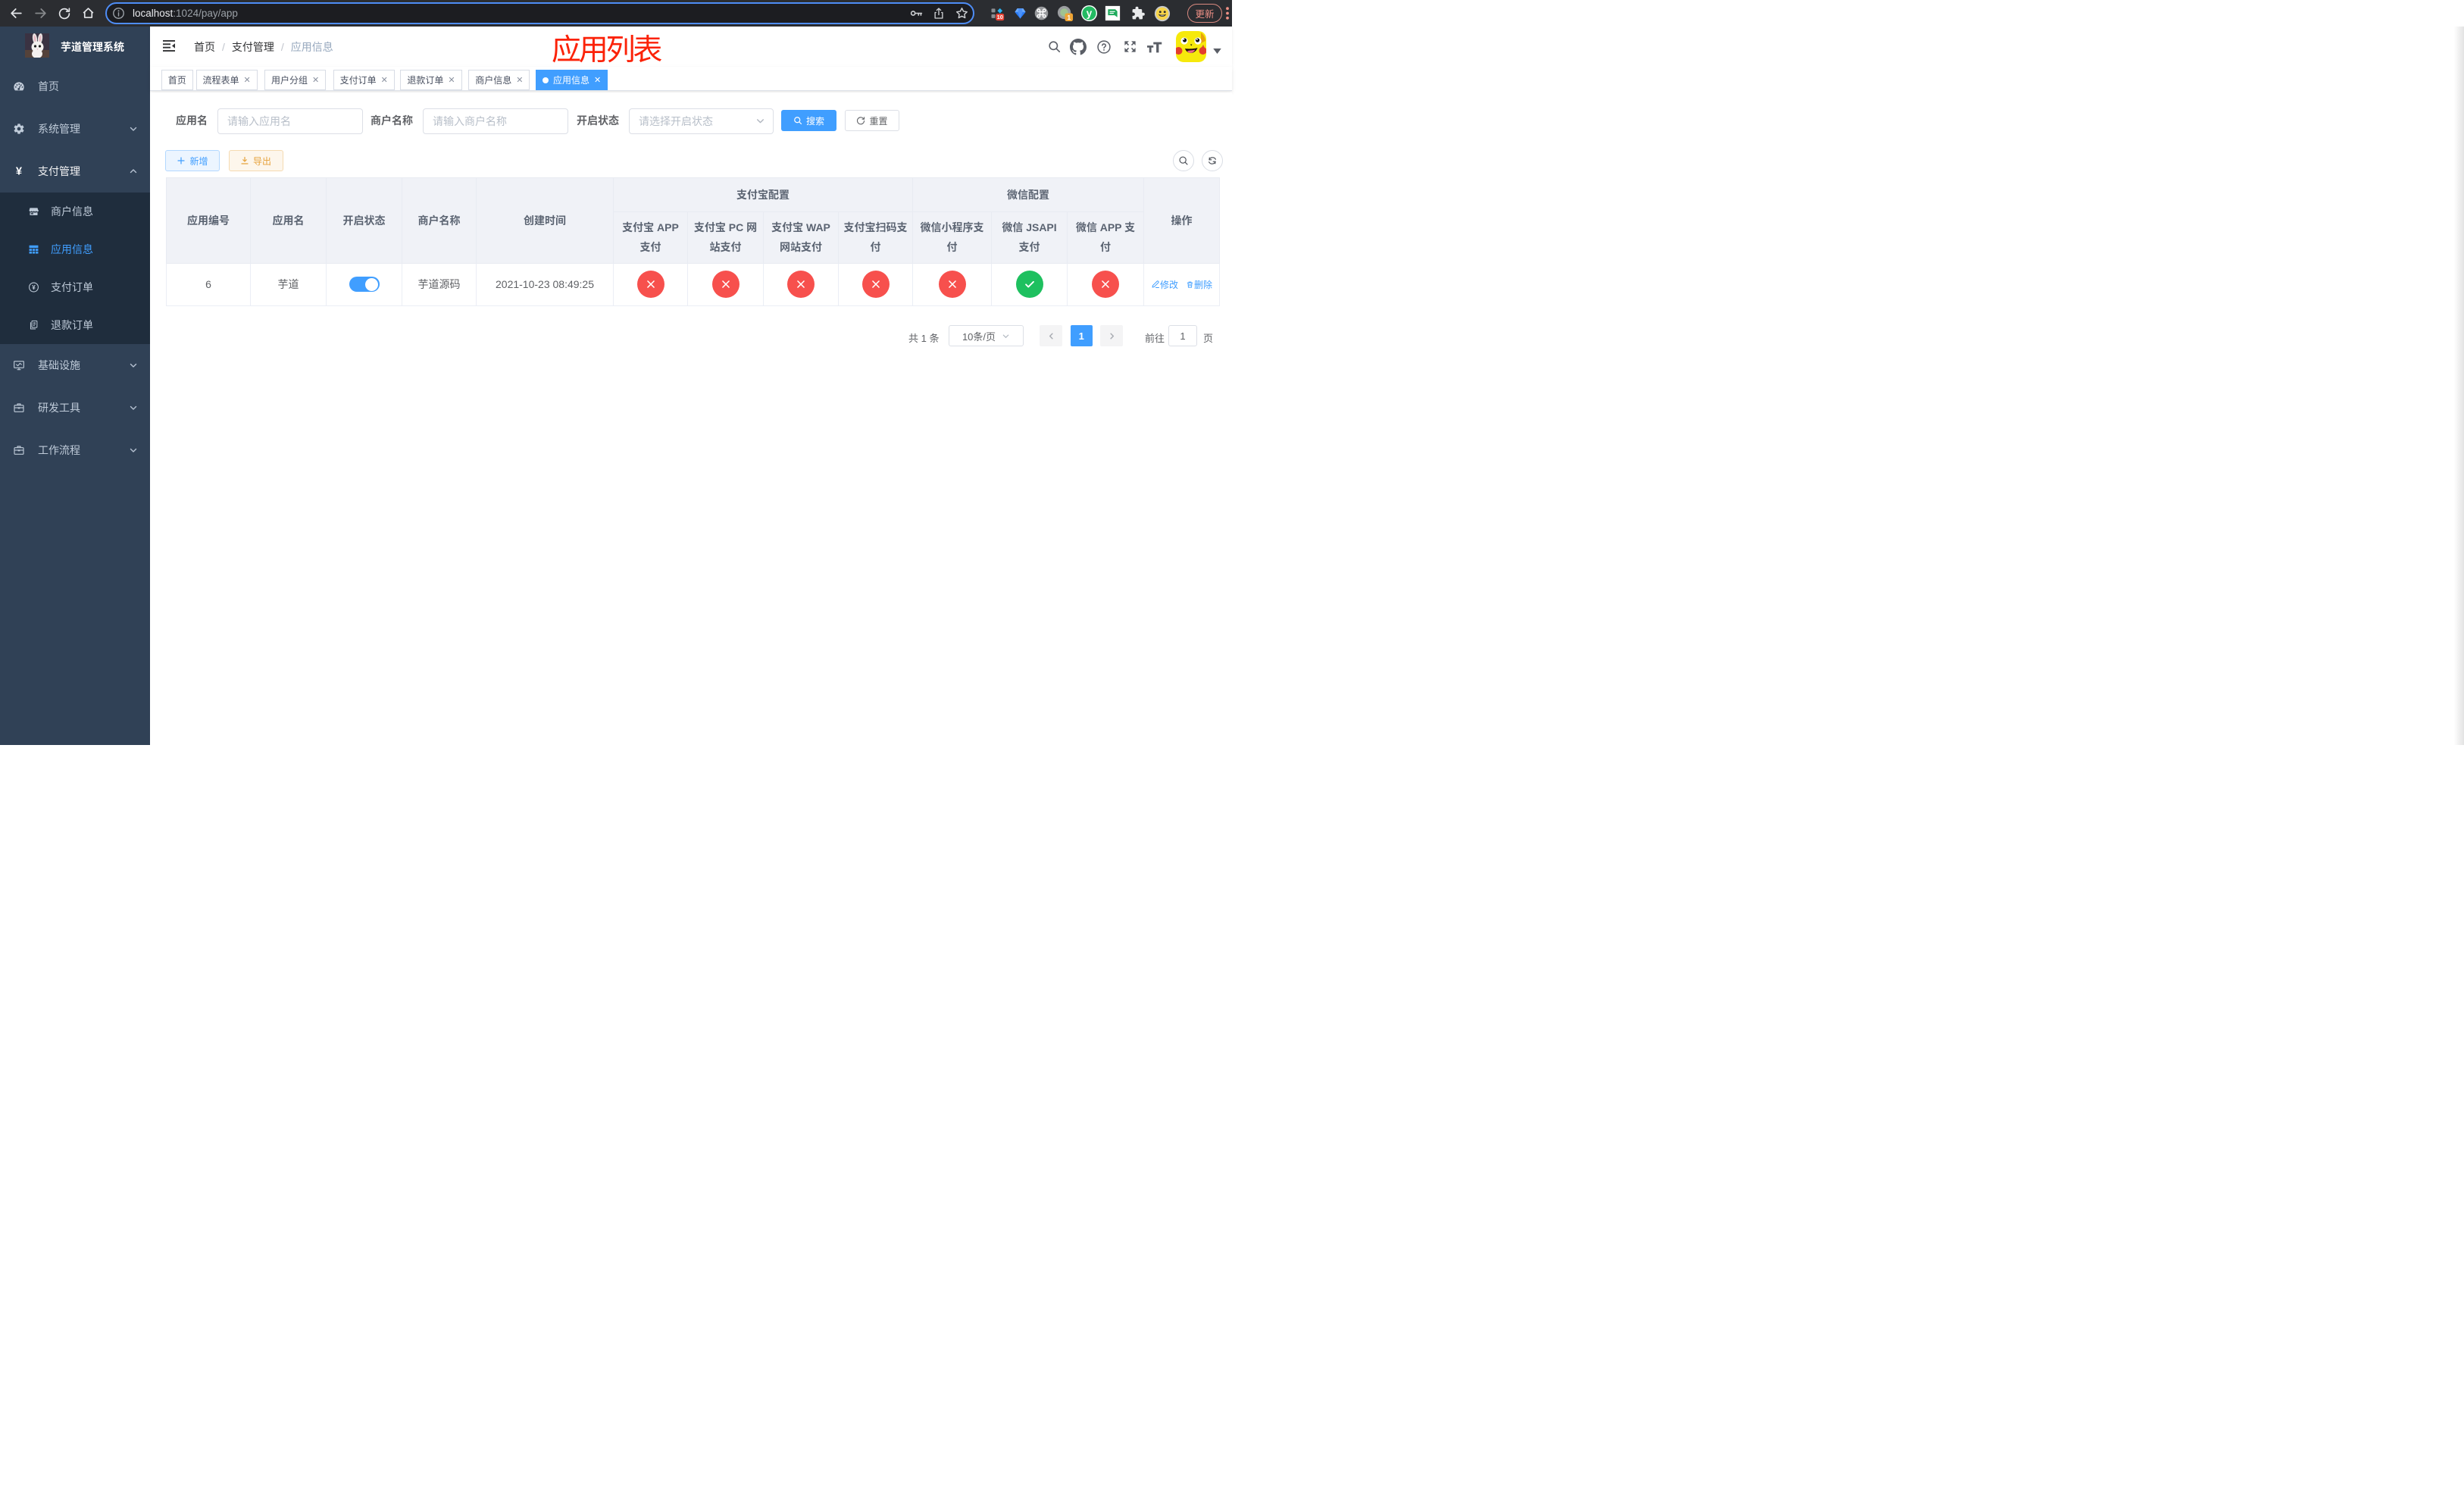 This screenshot has width=2464, height=1490. I want to click on svg-text: y, so click(1089, 14).